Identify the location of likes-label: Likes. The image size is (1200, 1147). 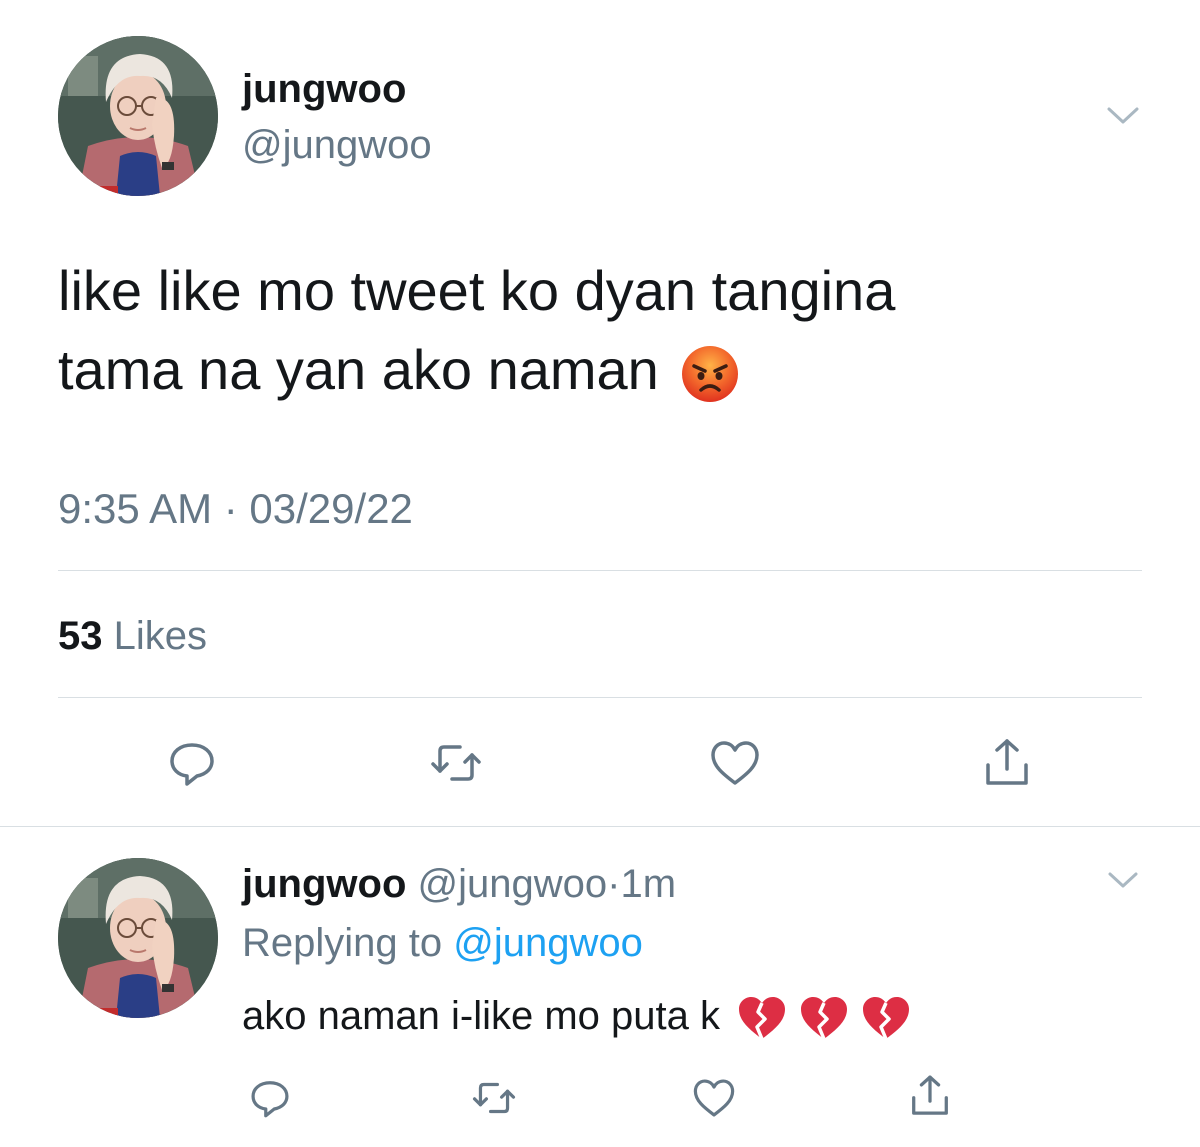
(160, 636).